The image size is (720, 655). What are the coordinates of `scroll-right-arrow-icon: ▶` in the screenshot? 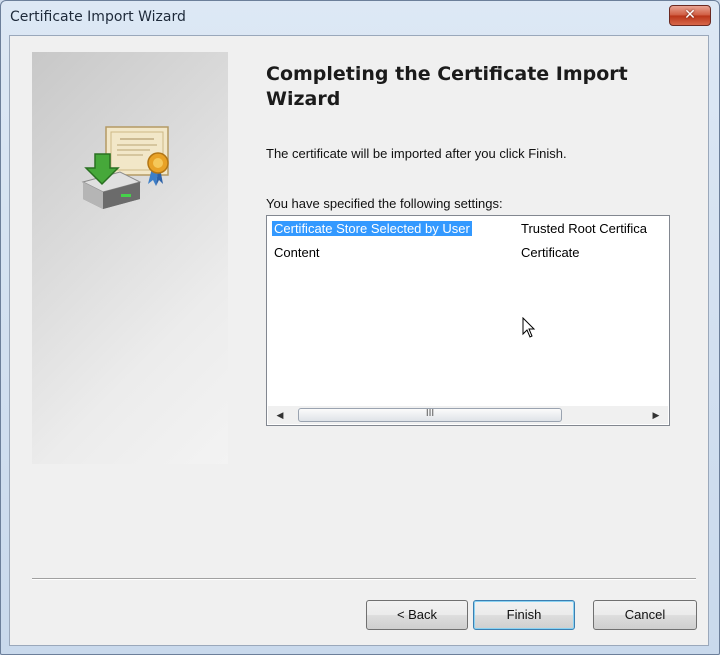 It's located at (656, 415).